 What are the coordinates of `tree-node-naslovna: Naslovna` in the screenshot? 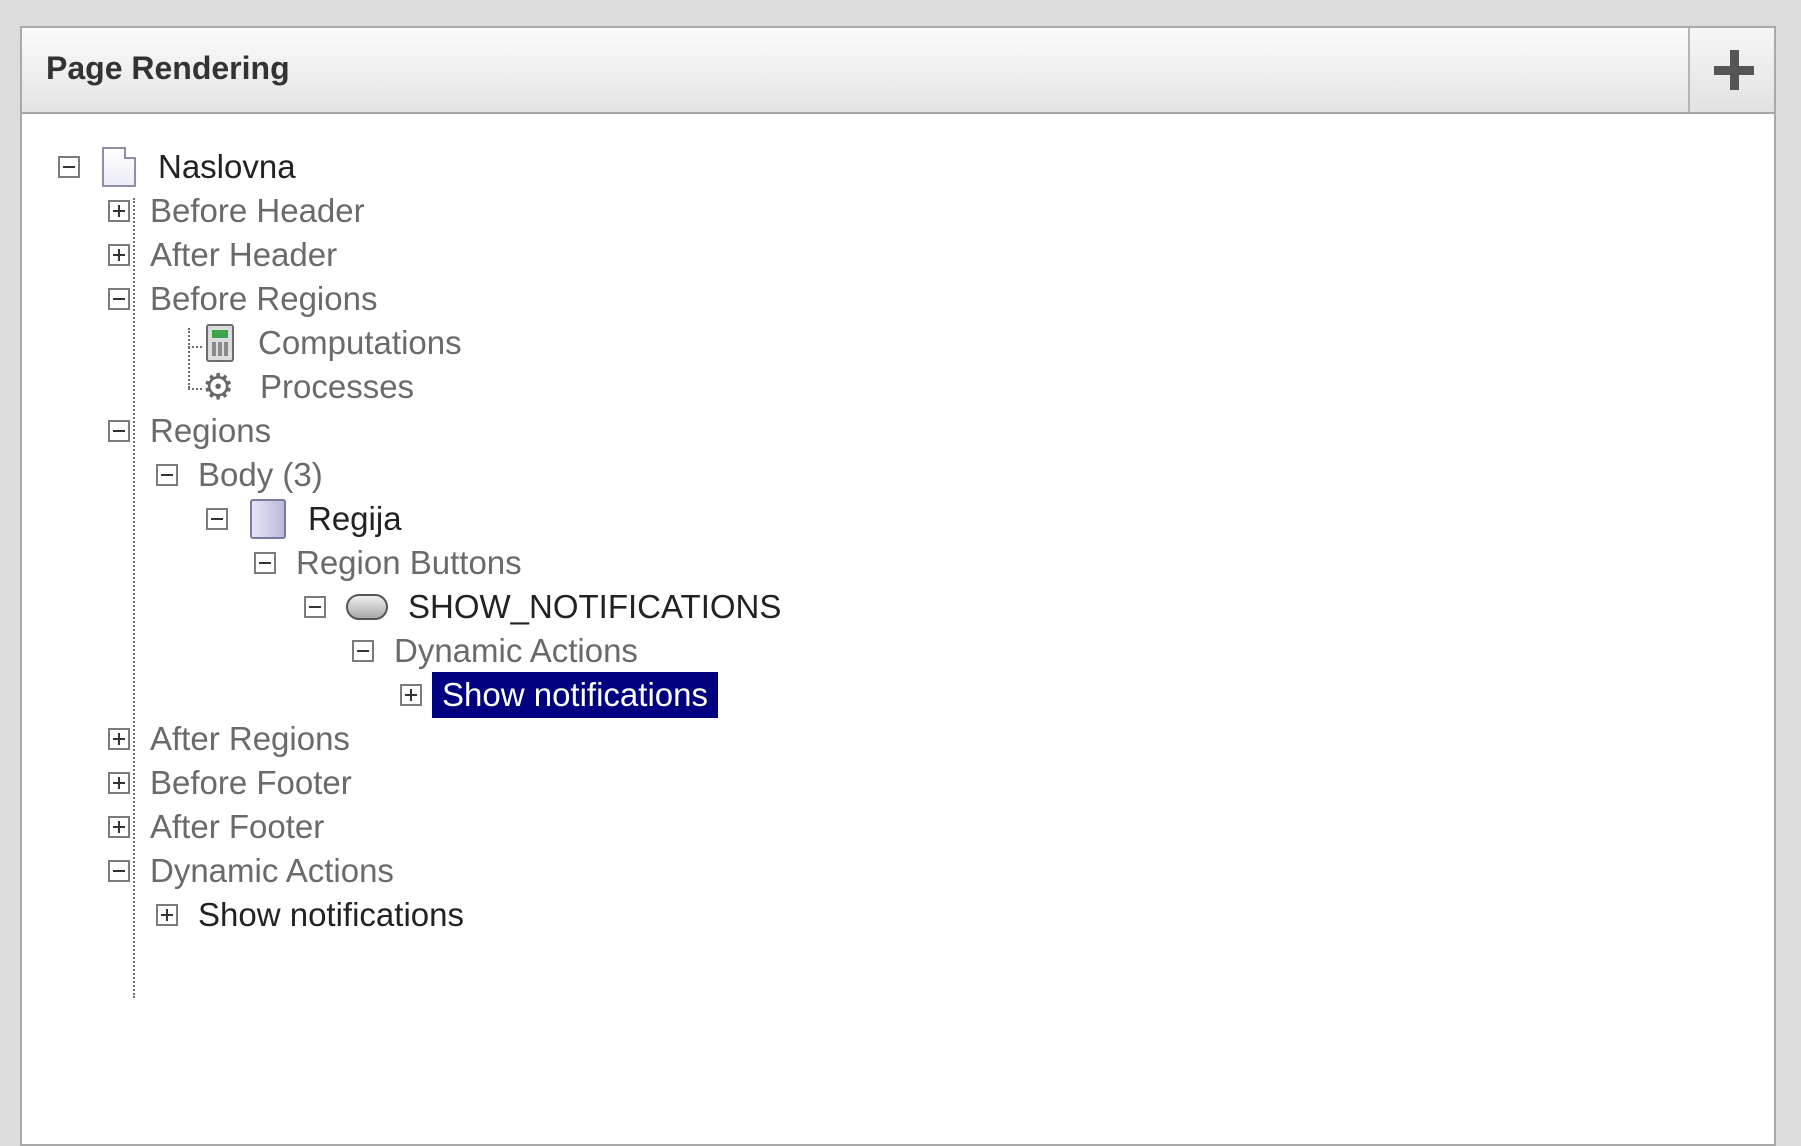 It's located at (177, 167).